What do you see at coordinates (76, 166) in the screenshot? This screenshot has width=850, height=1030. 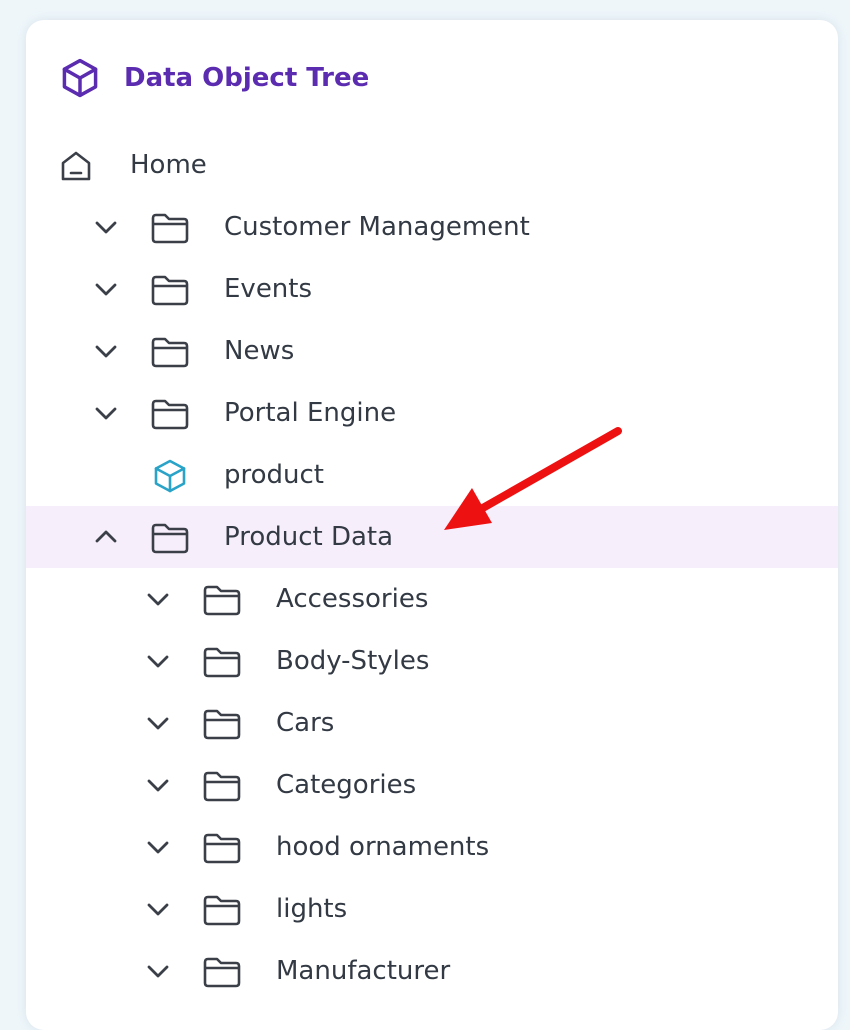 I see `home-icon` at bounding box center [76, 166].